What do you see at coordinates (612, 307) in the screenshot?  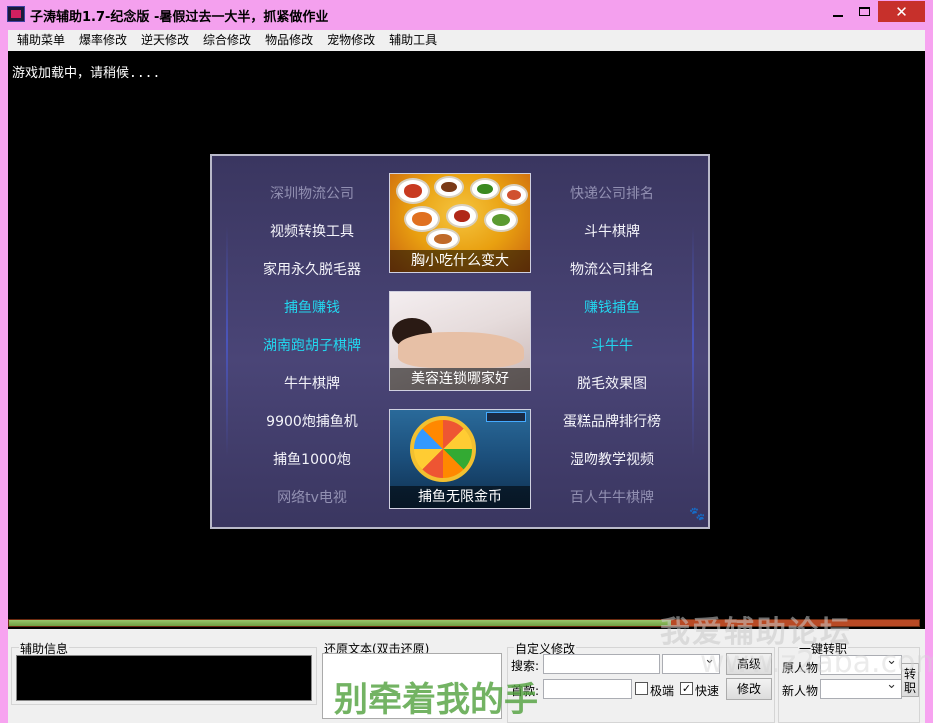 I see `ad-link-right: 赚钱捕鱼` at bounding box center [612, 307].